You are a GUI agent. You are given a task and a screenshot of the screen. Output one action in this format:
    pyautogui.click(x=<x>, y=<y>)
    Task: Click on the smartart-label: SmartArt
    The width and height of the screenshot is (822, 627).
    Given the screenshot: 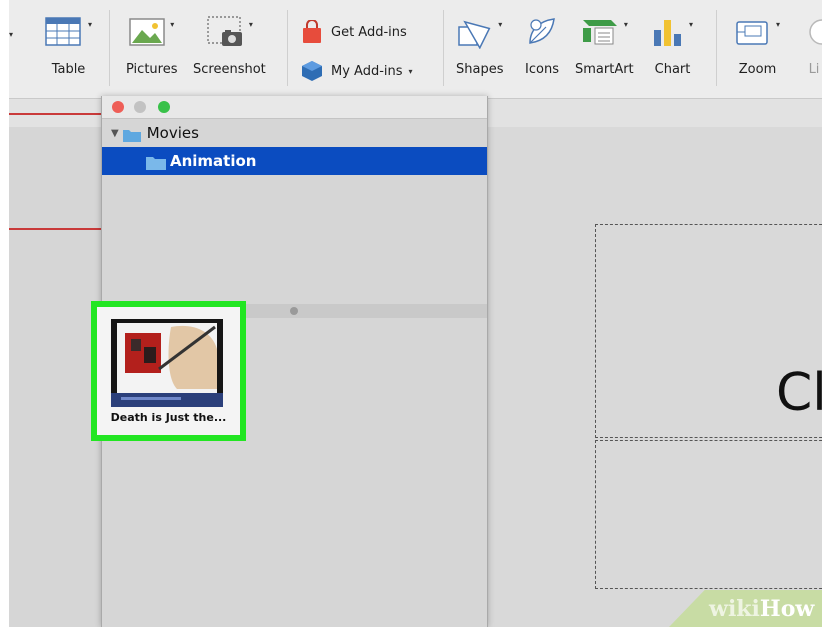 What is the action you would take?
    pyautogui.click(x=604, y=69)
    